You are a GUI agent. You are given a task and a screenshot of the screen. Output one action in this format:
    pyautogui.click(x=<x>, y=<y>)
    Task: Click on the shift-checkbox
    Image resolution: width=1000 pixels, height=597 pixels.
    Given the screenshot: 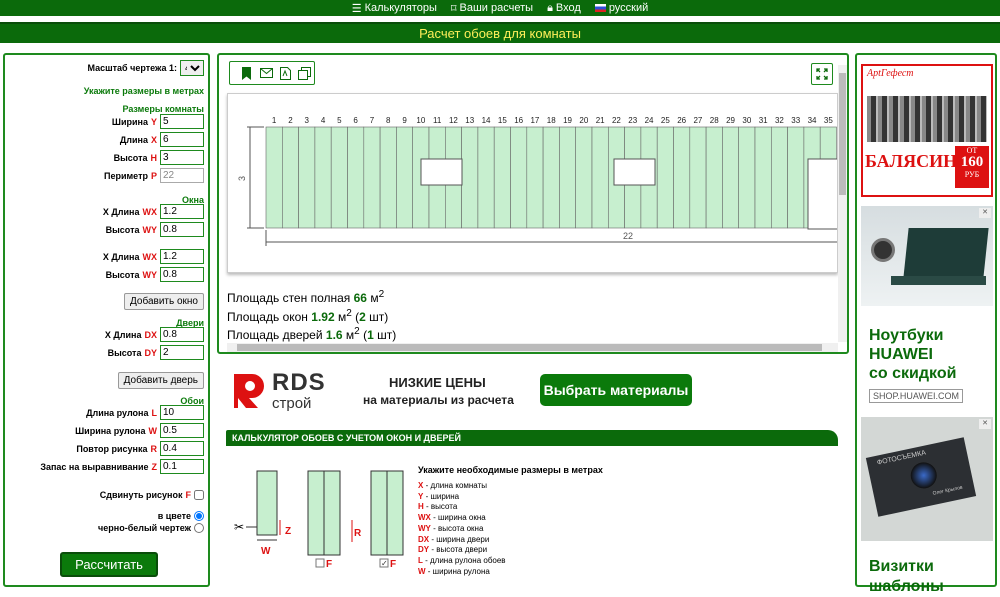 What is the action you would take?
    pyautogui.click(x=199, y=495)
    